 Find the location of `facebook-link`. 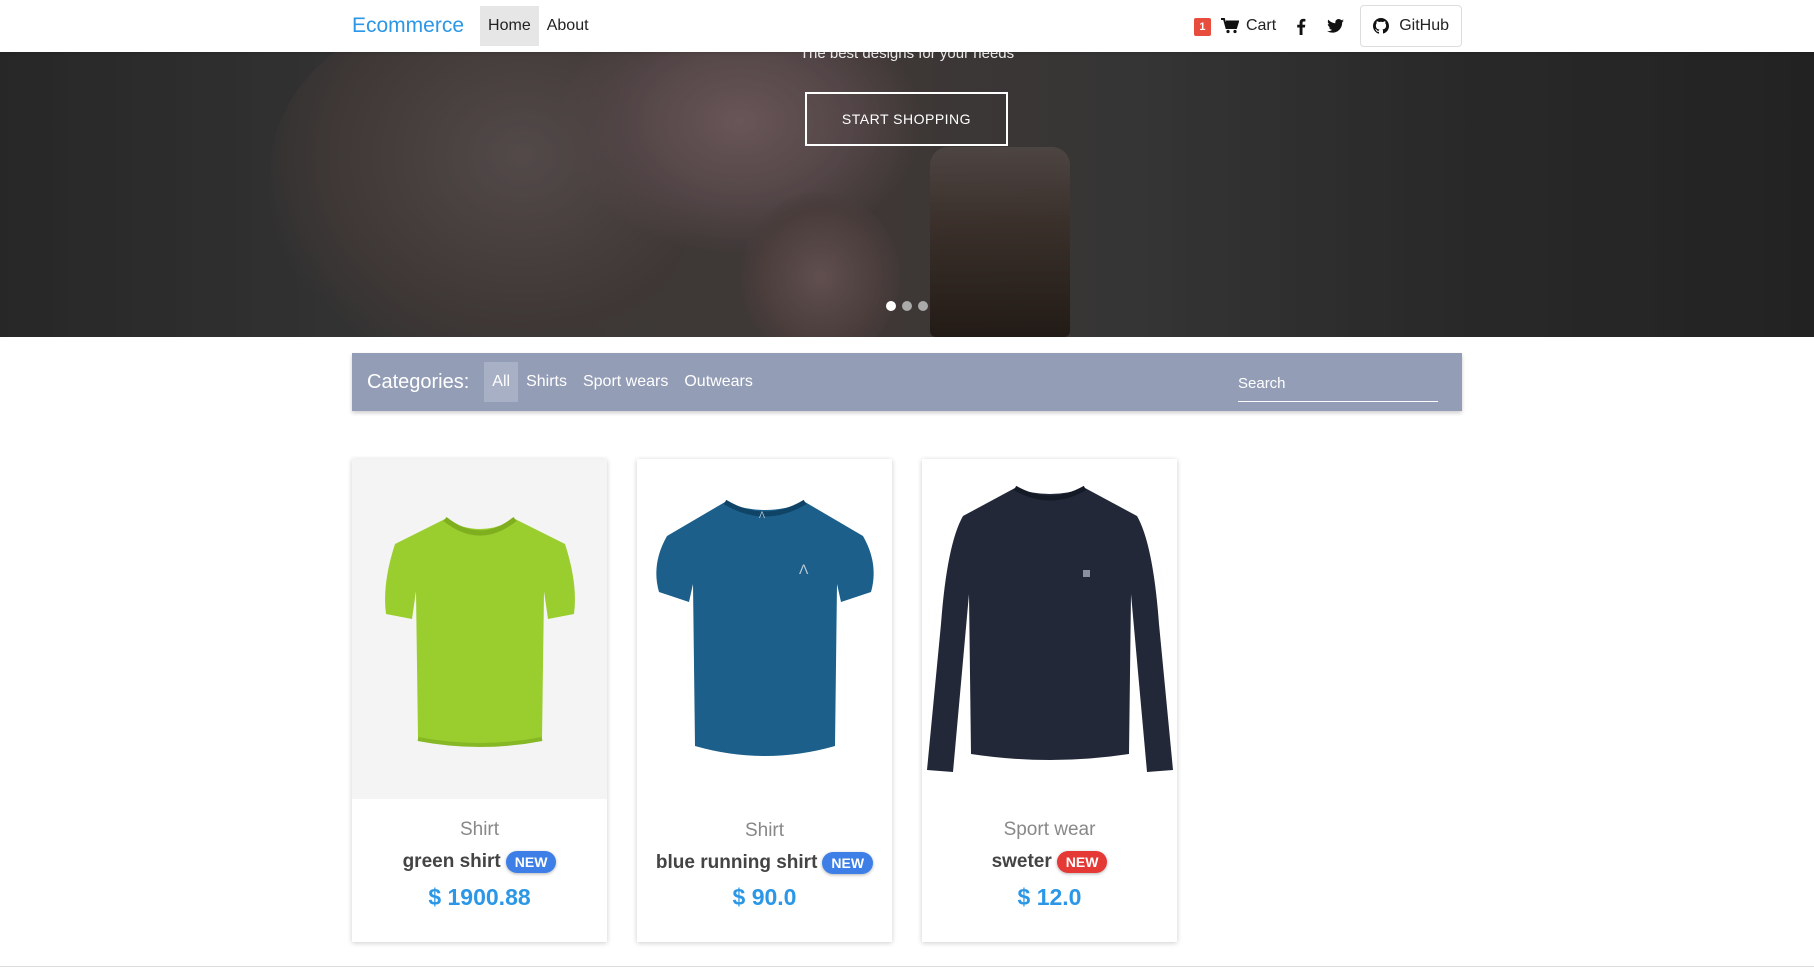

facebook-link is located at coordinates (1301, 26).